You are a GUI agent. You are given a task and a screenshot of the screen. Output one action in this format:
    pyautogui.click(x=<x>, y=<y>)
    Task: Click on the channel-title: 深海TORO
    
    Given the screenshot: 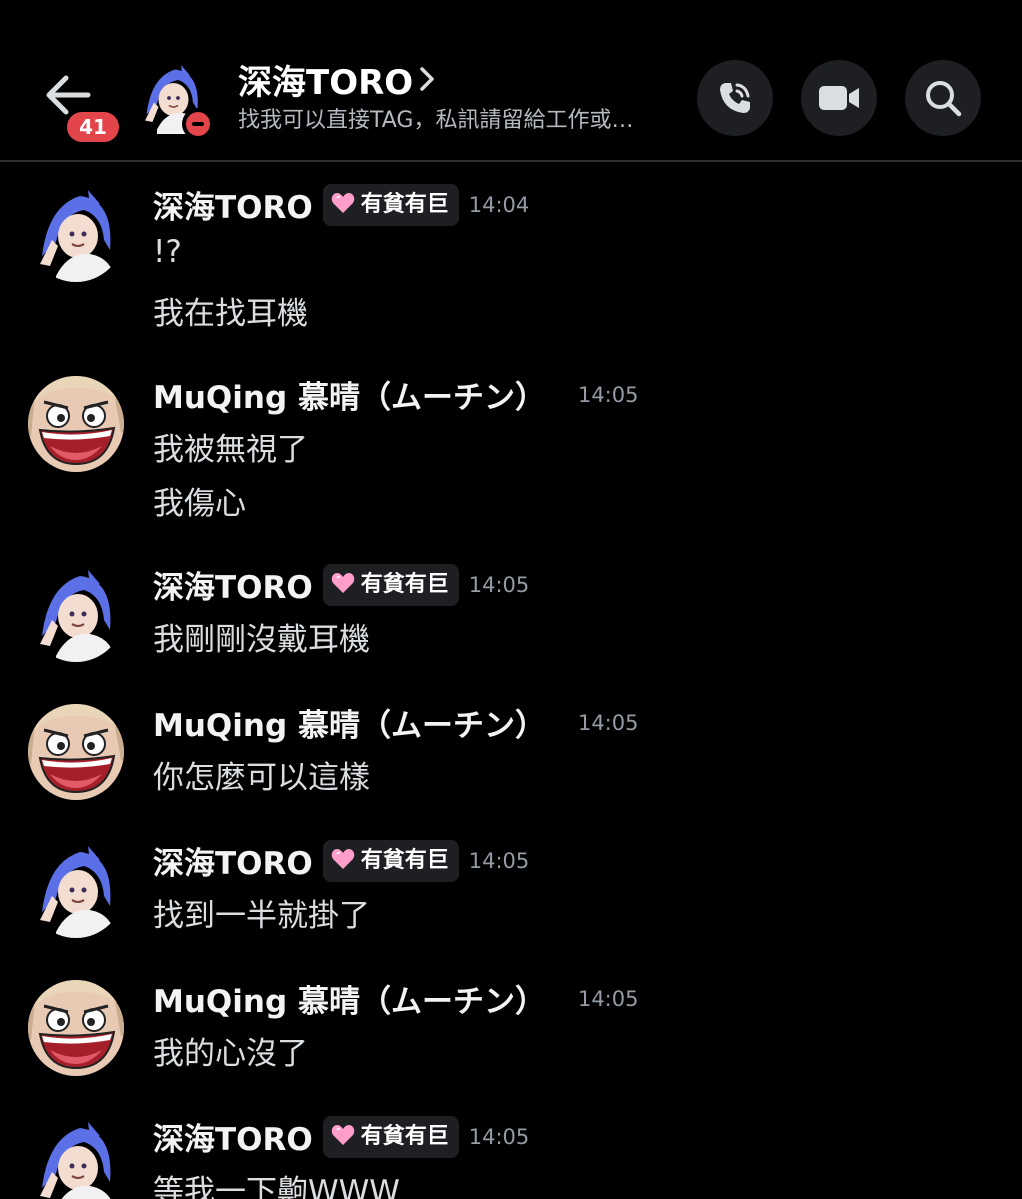 What is the action you would take?
    pyautogui.click(x=325, y=79)
    